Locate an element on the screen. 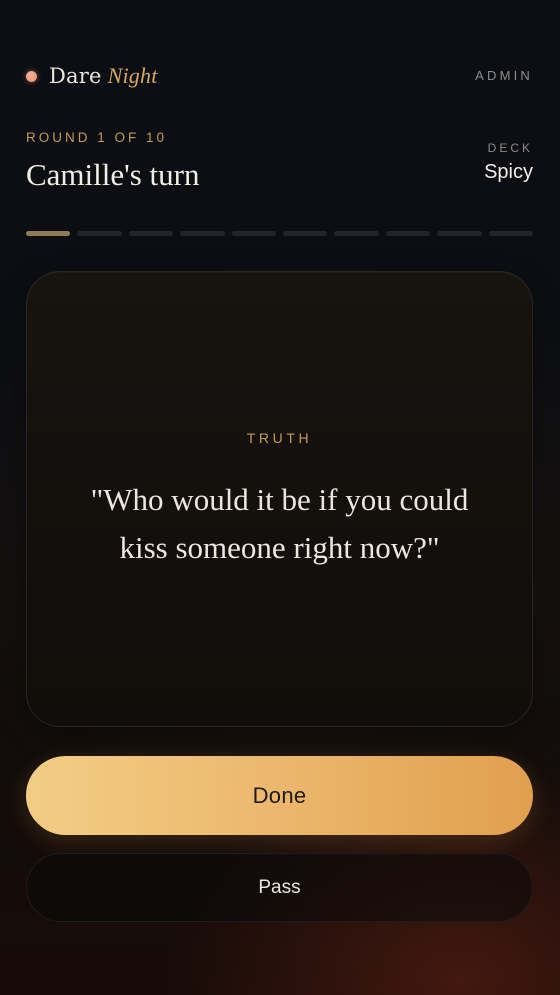 This screenshot has height=995, width=560. brand-logo: Dare Night is located at coordinates (92, 76).